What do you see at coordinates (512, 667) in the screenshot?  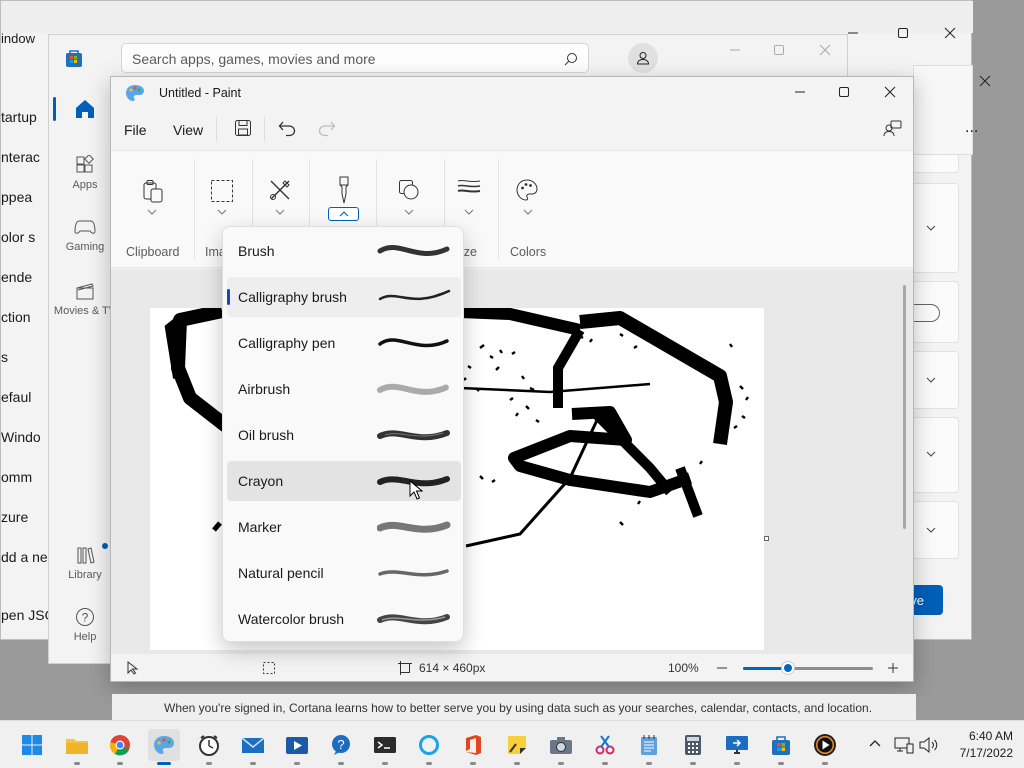 I see `status-bar: 614 × 460px 100%` at bounding box center [512, 667].